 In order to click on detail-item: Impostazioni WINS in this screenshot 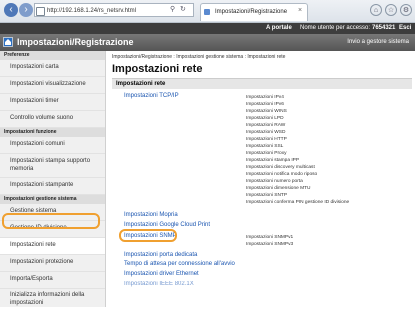, I will do `click(266, 111)`.